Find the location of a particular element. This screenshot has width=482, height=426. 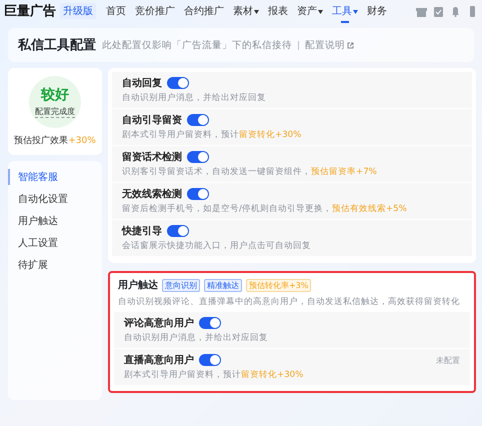

setting-description: 会话窗展示快捷功能入口，用户点击可自动回复 is located at coordinates (217, 246).